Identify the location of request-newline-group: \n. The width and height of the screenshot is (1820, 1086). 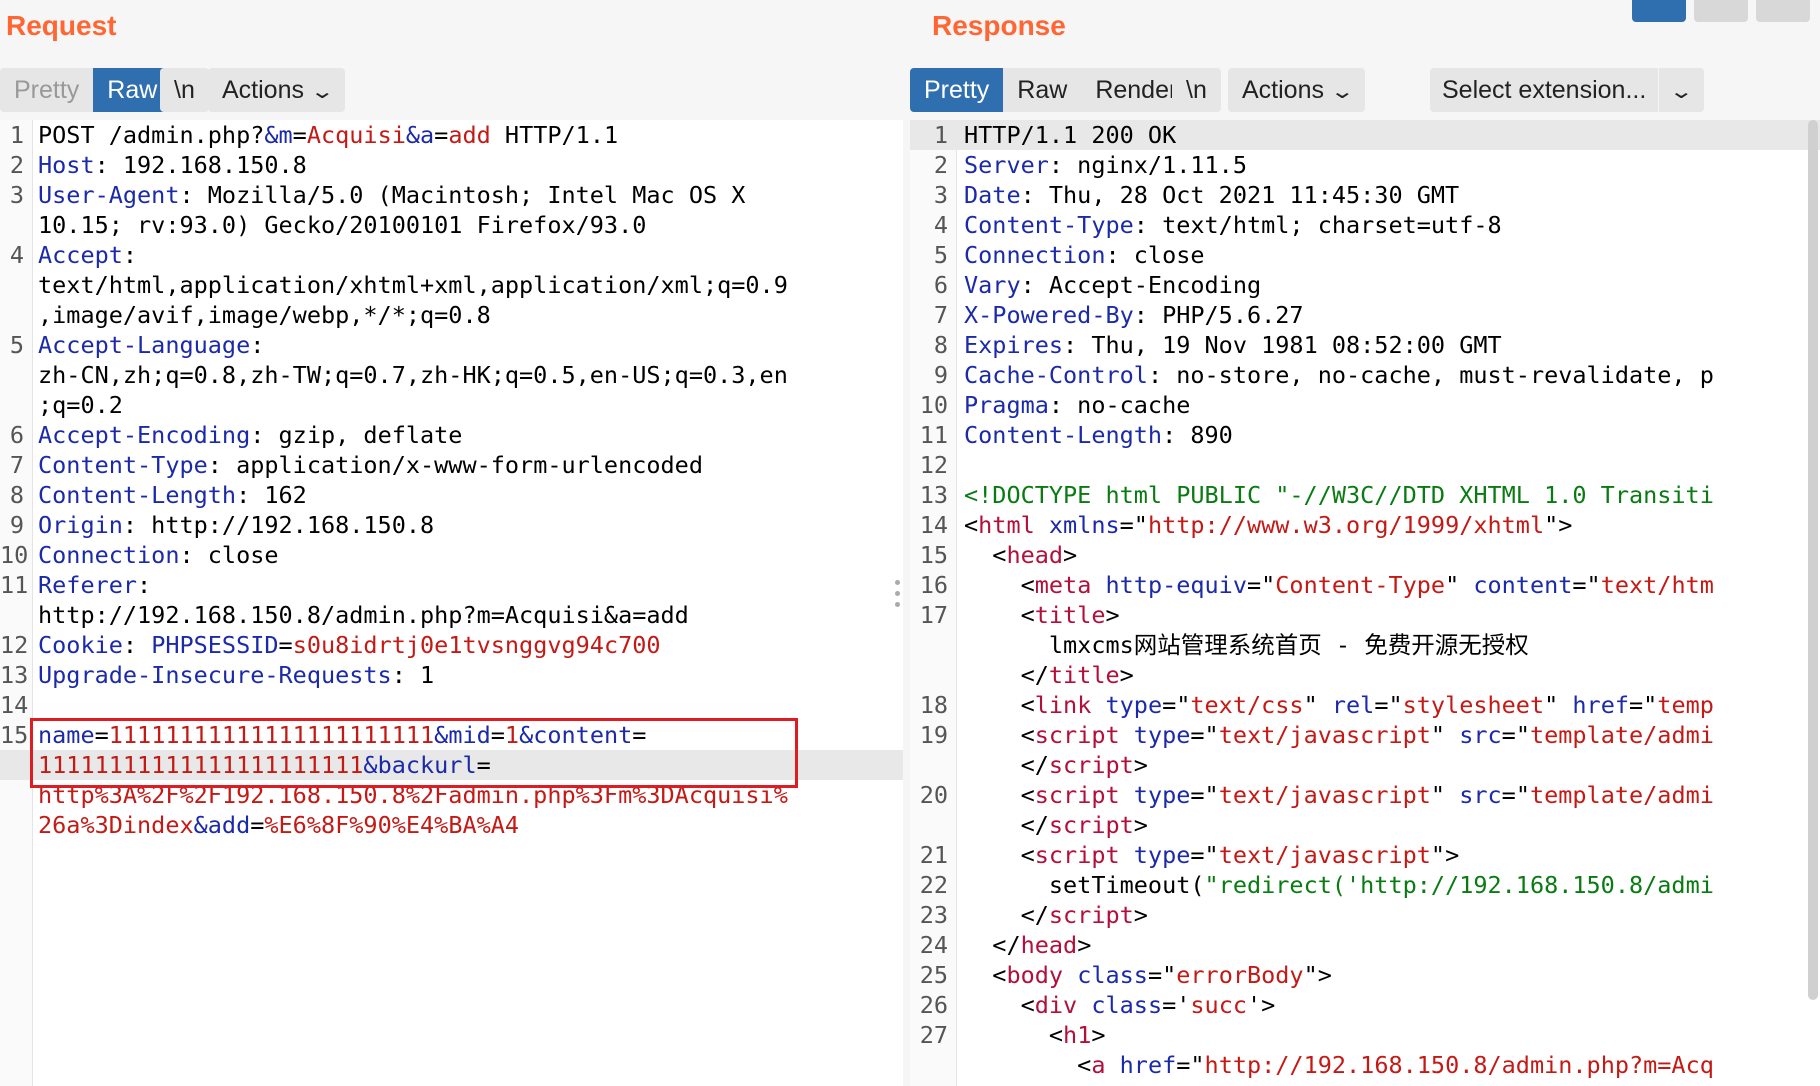
(184, 90).